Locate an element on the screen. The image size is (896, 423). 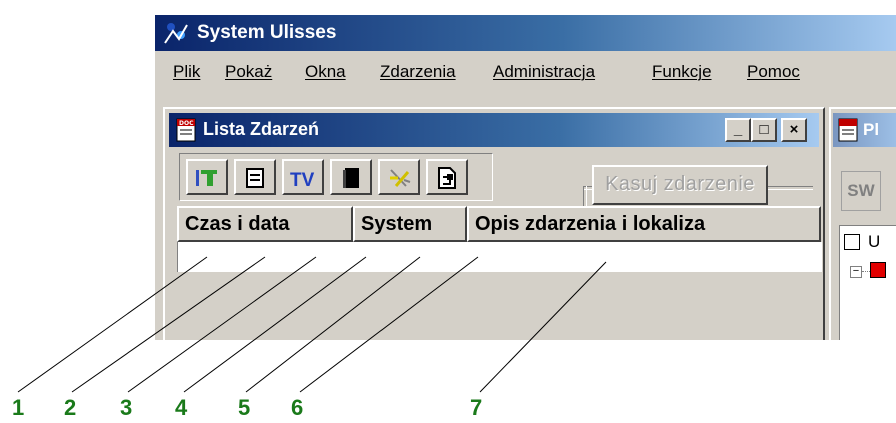
callout-number-7: 7 is located at coordinates (476, 407).